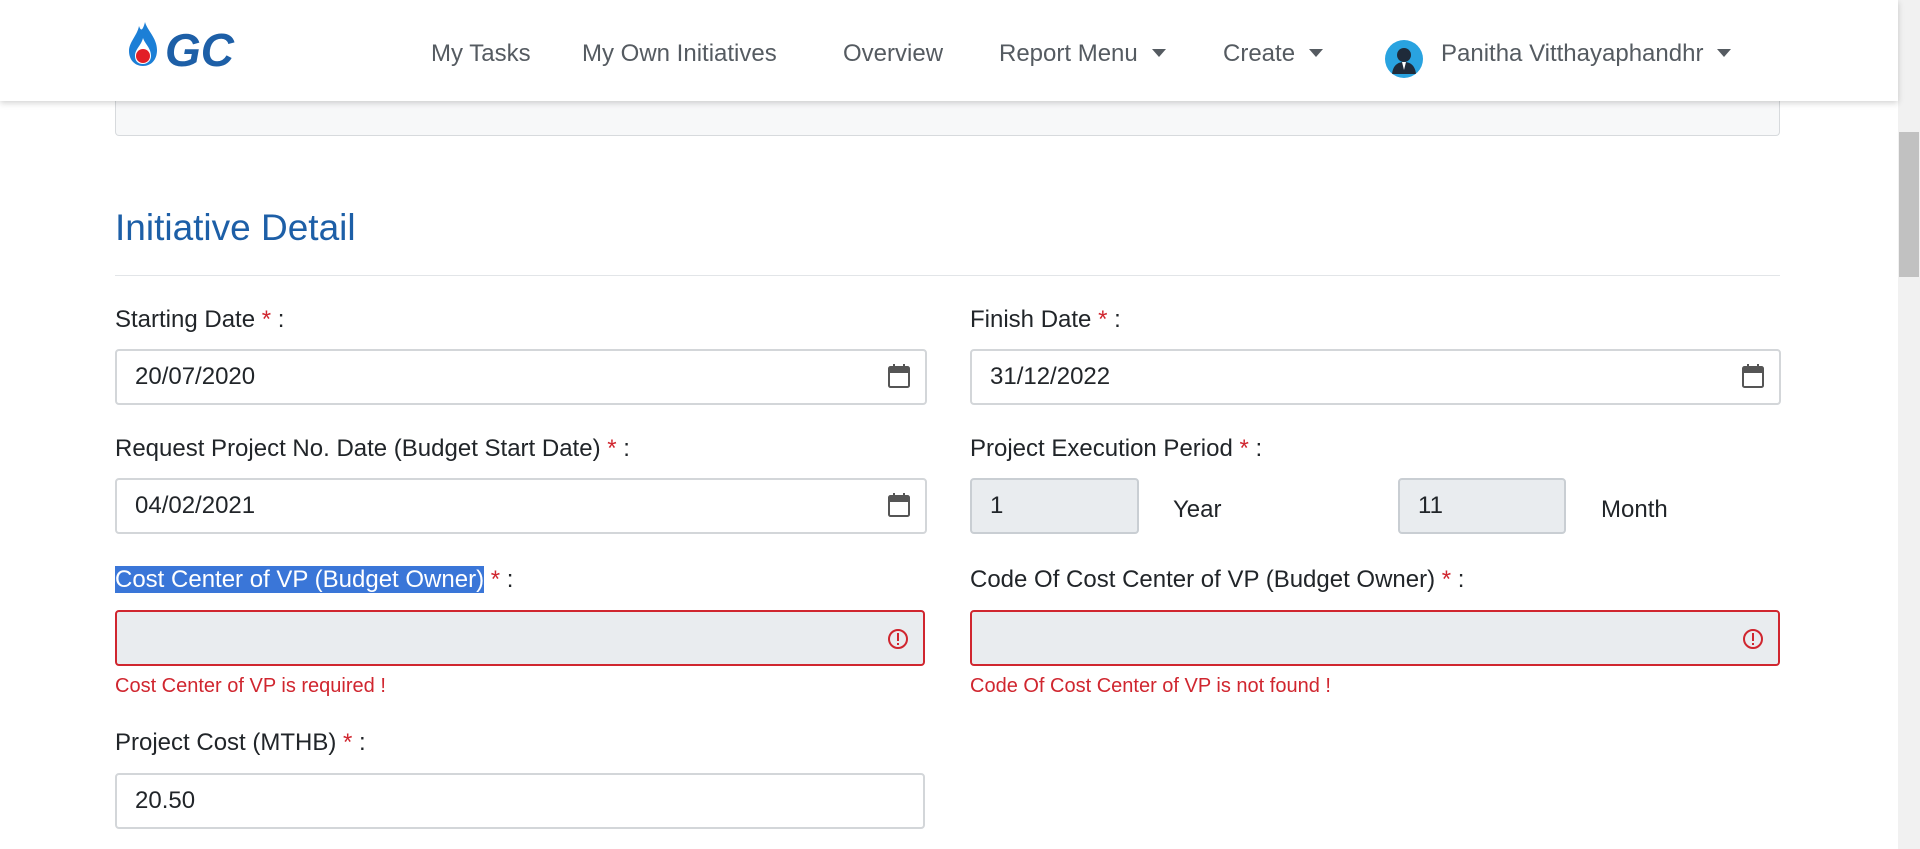 This screenshot has width=1920, height=849. Describe the element at coordinates (1259, 53) in the screenshot. I see `nav-create-label: Create` at that location.